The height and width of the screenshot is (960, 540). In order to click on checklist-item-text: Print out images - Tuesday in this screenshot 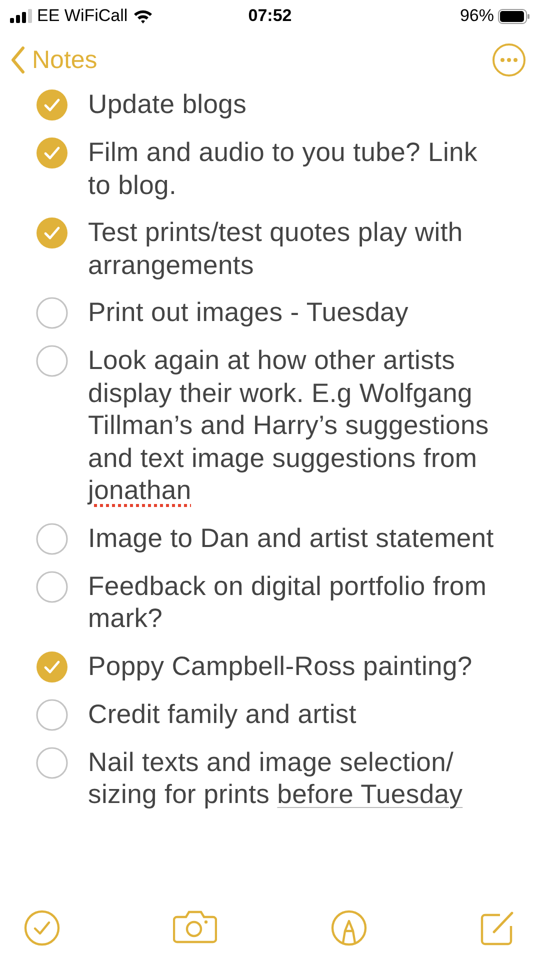, I will do `click(248, 312)`.